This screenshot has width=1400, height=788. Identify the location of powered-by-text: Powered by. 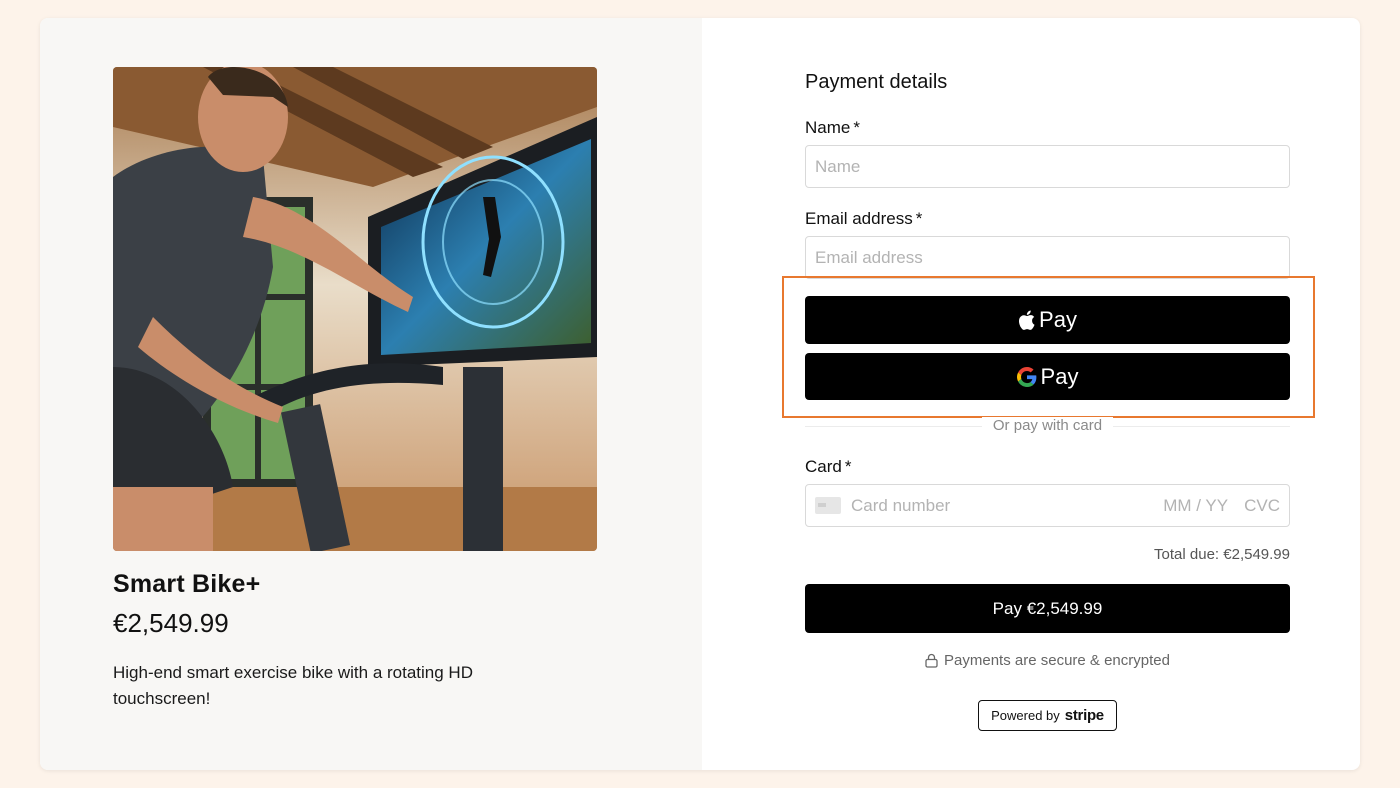
(1025, 715).